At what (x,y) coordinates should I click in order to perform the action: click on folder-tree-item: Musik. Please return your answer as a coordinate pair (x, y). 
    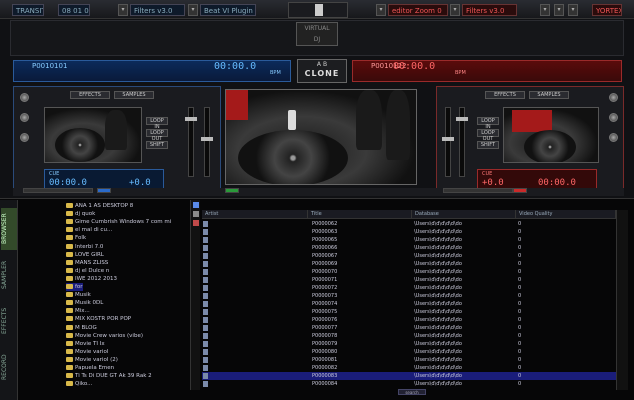
    Looking at the image, I should click on (78, 295).